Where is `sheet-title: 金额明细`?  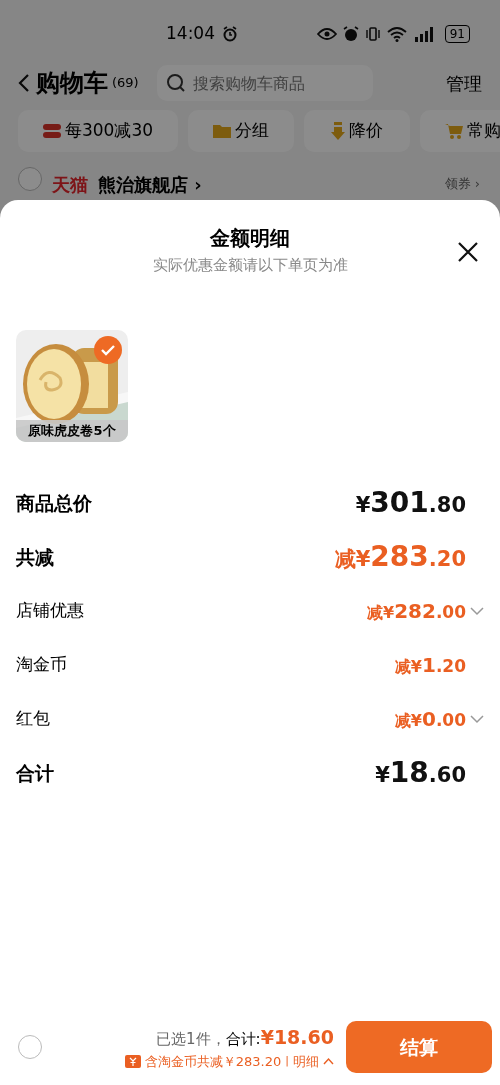
sheet-title: 金额明细 is located at coordinates (250, 238).